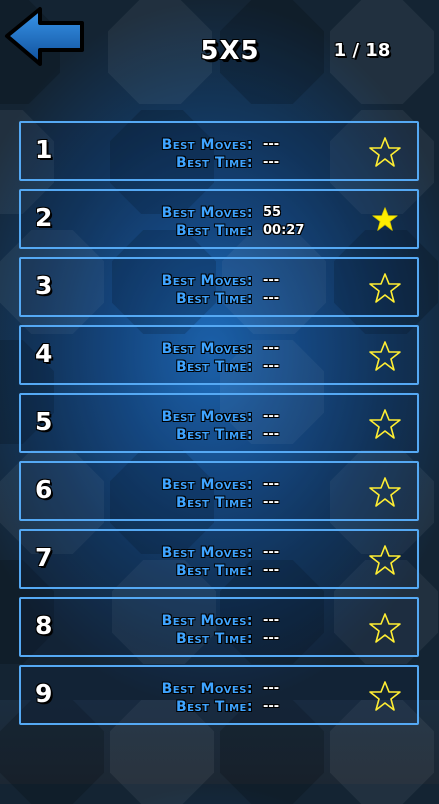 Image resolution: width=439 pixels, height=804 pixels. Describe the element at coordinates (44, 693) in the screenshot. I see `level-number: 9` at that location.